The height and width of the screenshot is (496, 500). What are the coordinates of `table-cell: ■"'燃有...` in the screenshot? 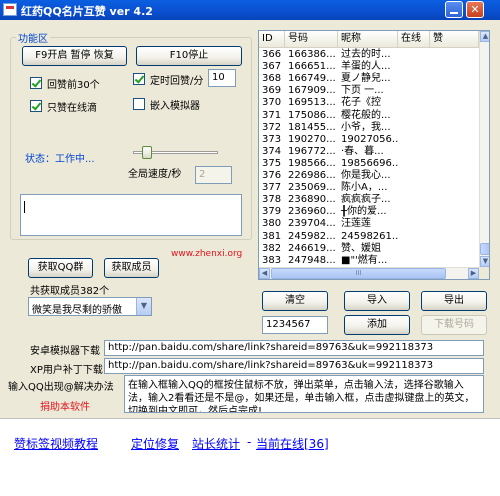 It's located at (364, 260).